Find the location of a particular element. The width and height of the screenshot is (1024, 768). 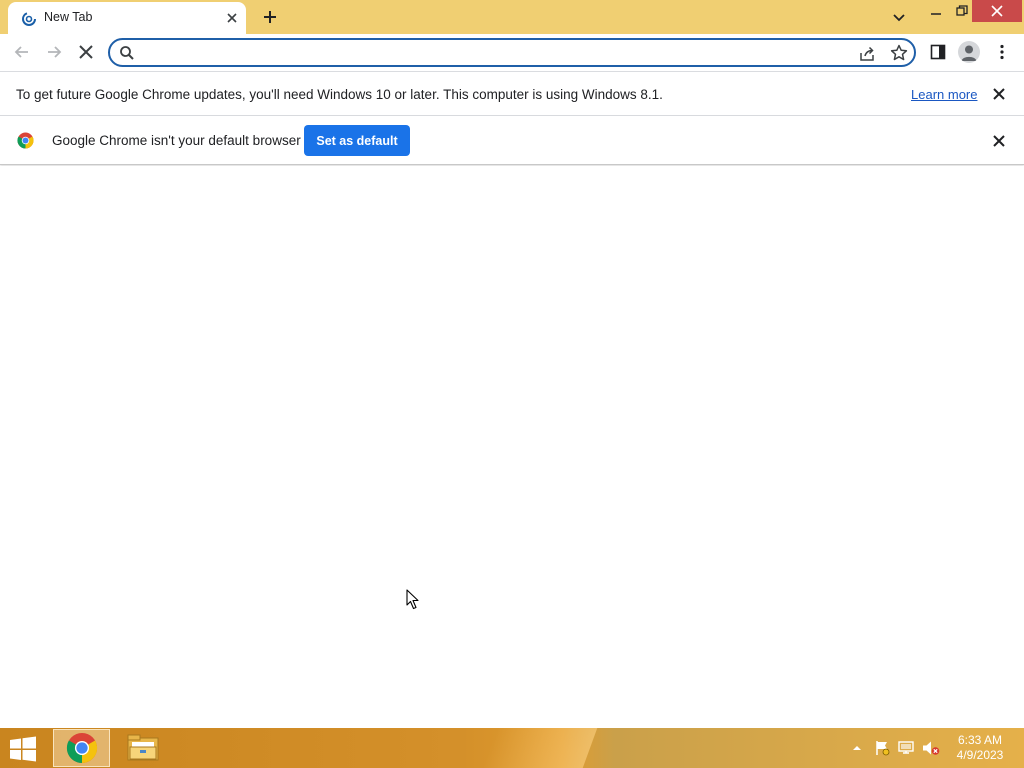

profile-avatar is located at coordinates (969, 52).